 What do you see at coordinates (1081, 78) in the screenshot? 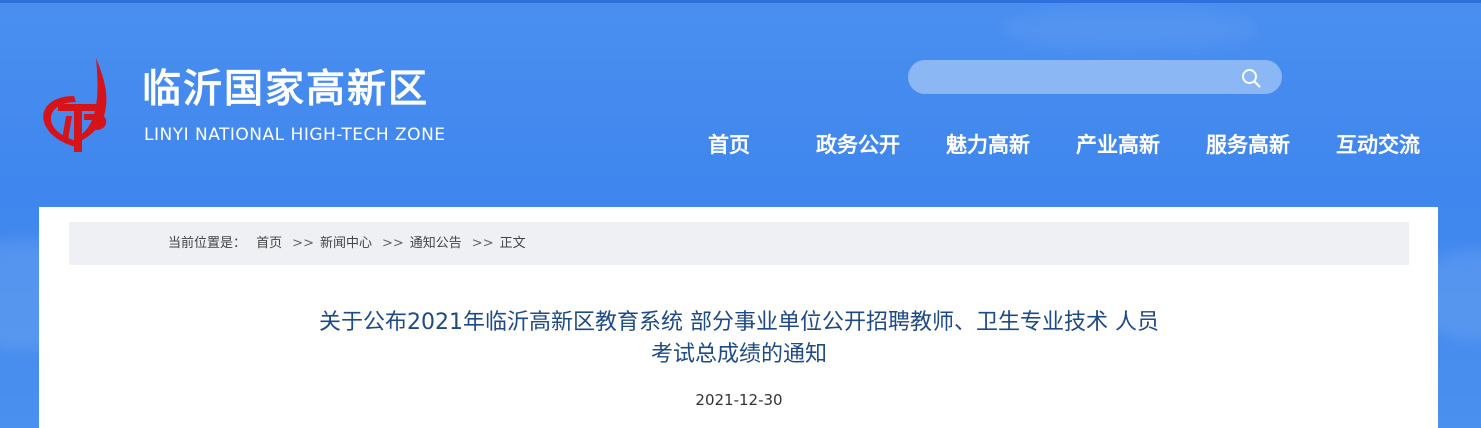
I see `search-input` at bounding box center [1081, 78].